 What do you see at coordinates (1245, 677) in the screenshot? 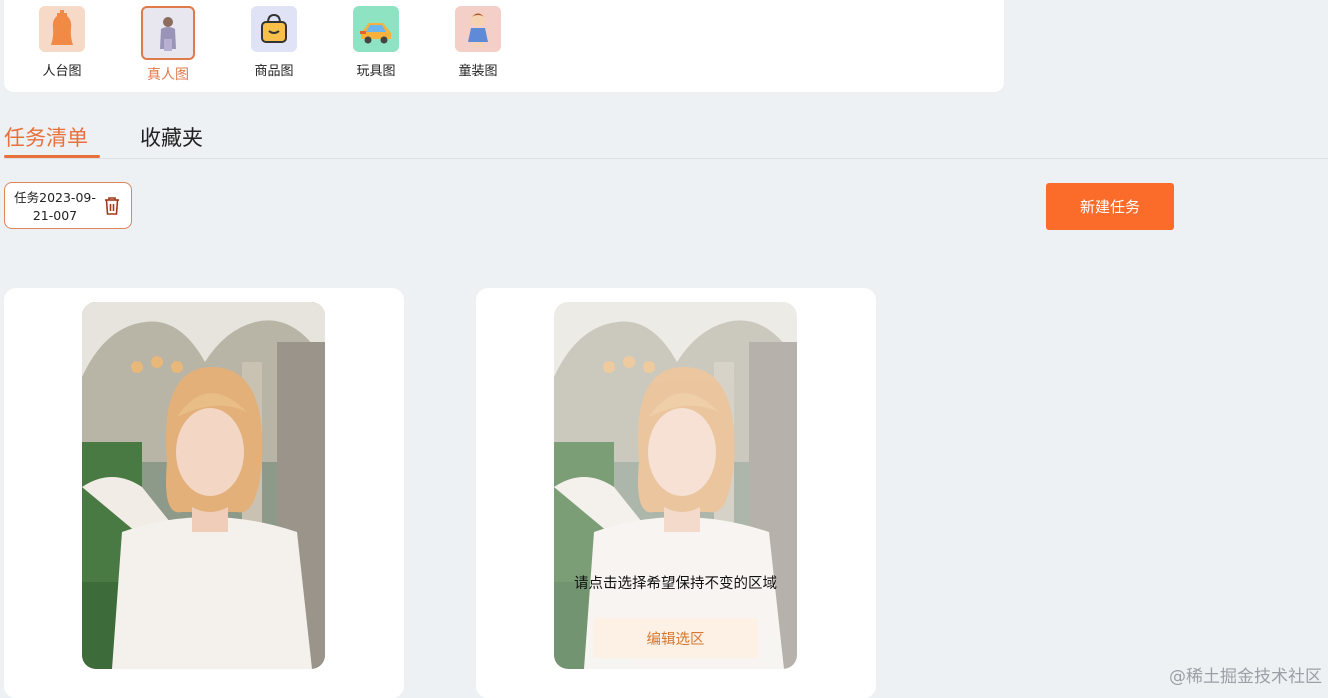
I see `watermark: @稀土掘金技术社区` at bounding box center [1245, 677].